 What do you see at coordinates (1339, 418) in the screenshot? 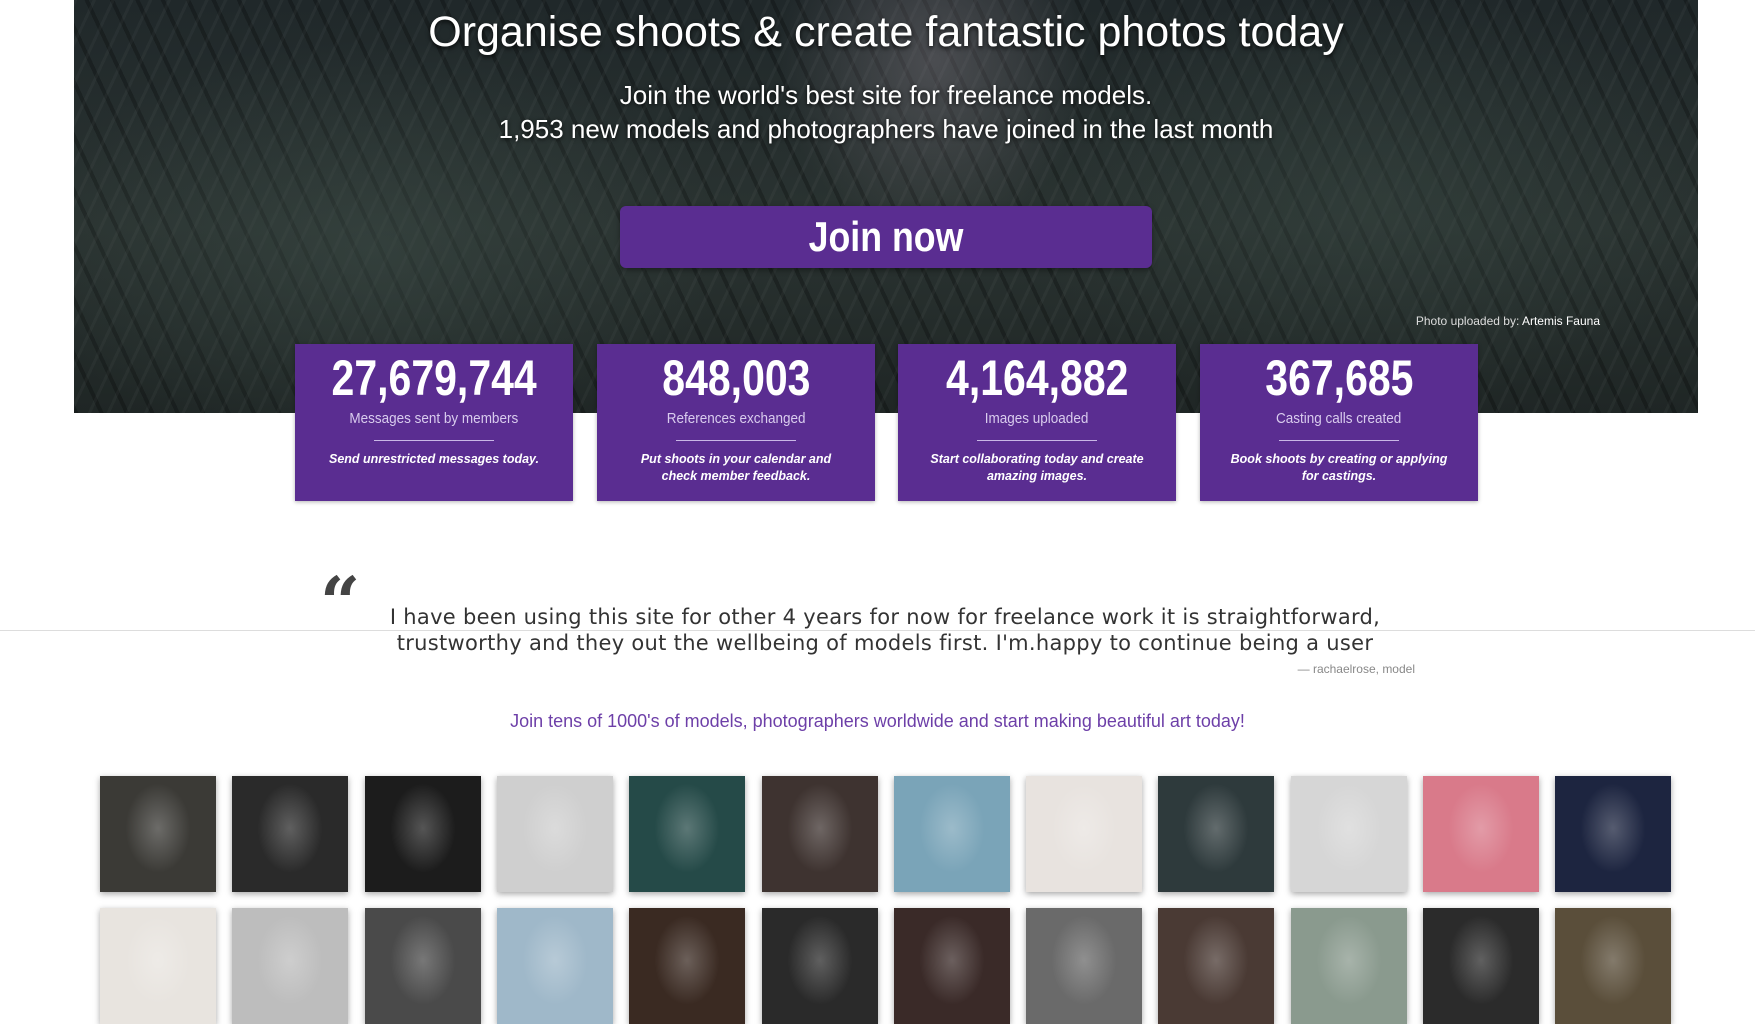
I see `stat-label: Casting calls created` at bounding box center [1339, 418].